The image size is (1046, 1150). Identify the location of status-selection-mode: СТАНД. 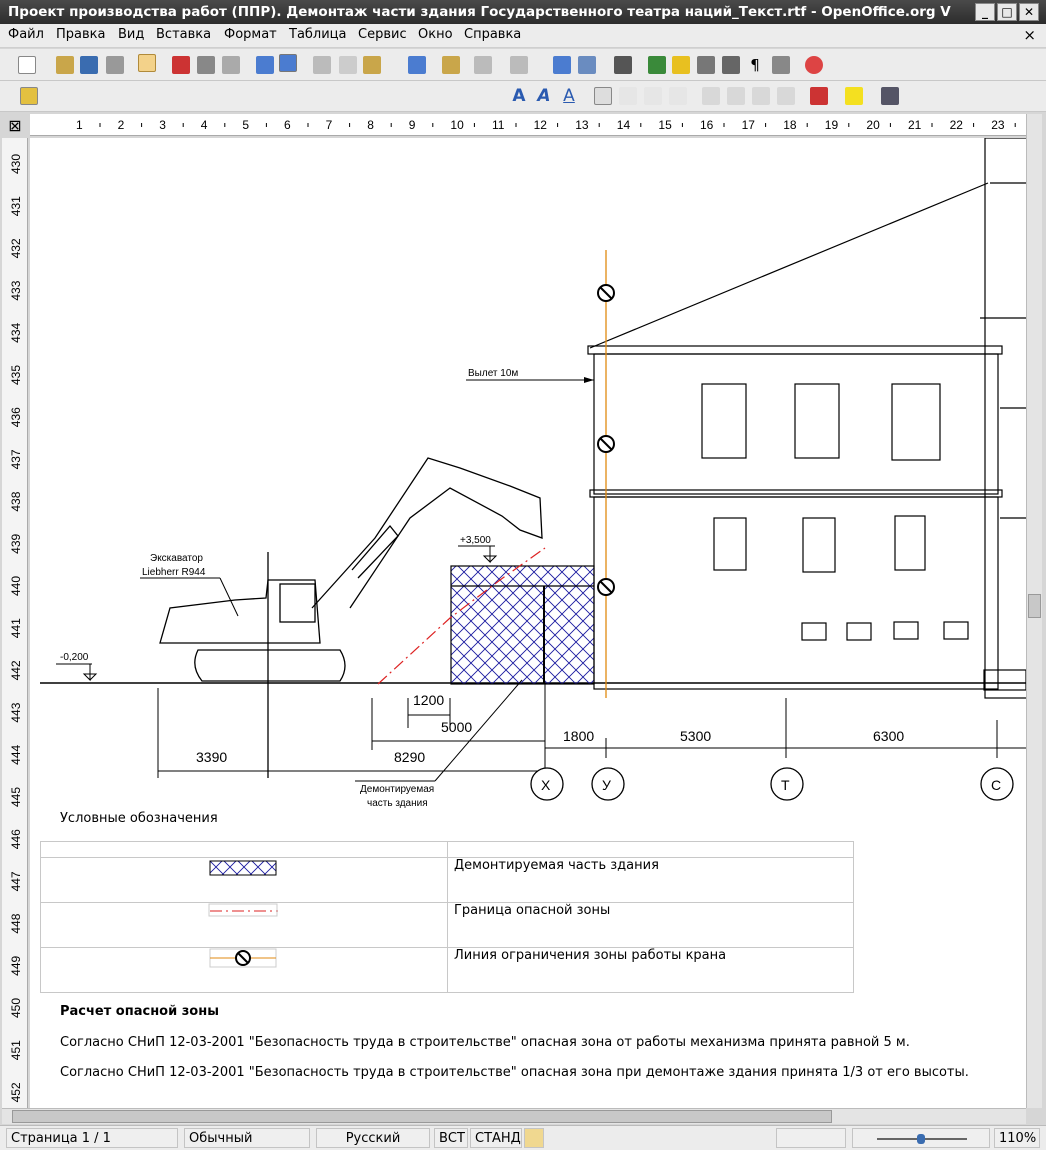
(496, 1138).